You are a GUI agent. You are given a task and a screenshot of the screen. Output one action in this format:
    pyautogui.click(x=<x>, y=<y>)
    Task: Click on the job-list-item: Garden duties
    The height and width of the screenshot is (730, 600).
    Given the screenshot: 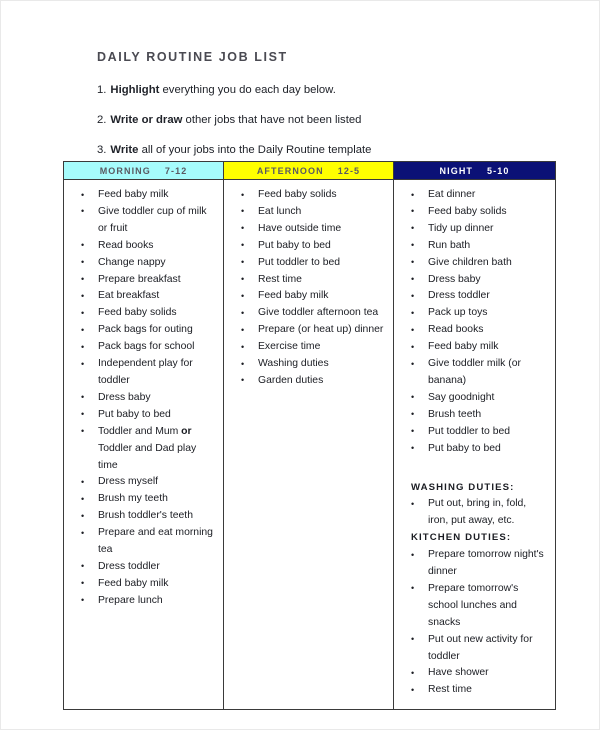 What is the action you would take?
    pyautogui.click(x=308, y=381)
    